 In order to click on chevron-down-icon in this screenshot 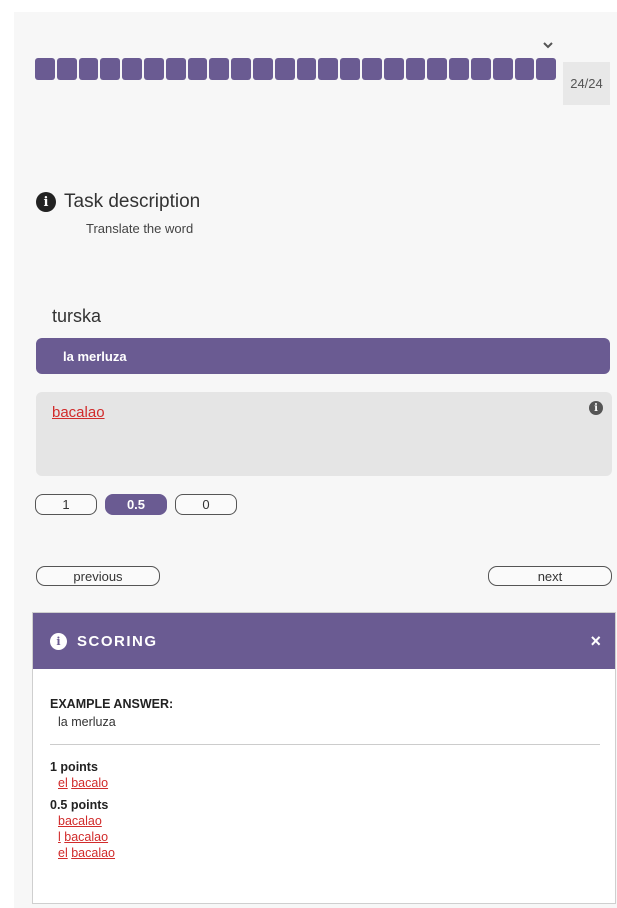, I will do `click(549, 47)`.